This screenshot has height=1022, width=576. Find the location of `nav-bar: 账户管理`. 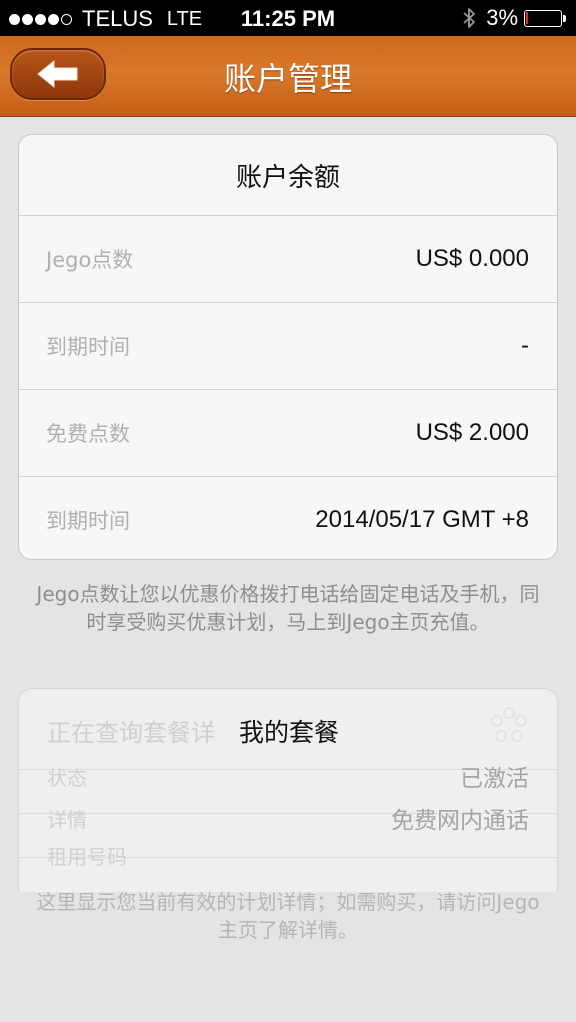

nav-bar: 账户管理 is located at coordinates (288, 76).